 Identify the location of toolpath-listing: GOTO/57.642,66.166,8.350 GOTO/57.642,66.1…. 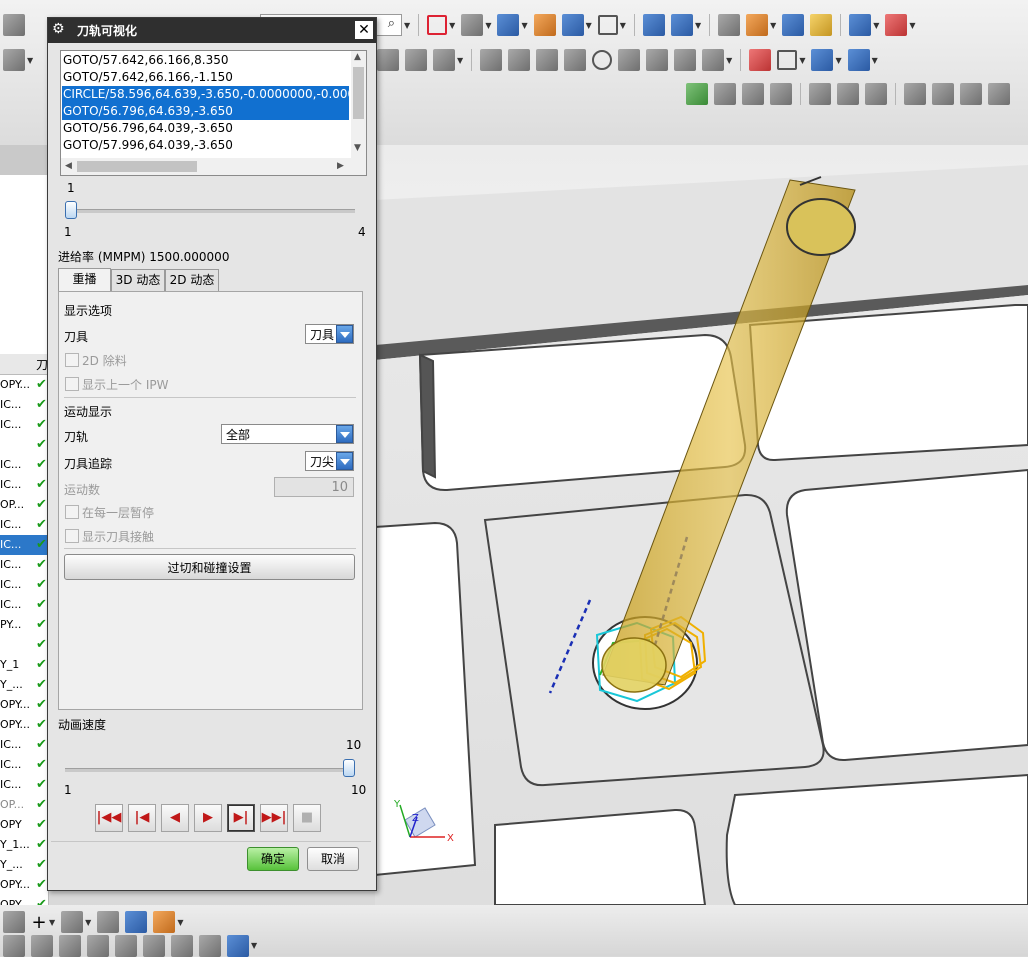
(213, 113).